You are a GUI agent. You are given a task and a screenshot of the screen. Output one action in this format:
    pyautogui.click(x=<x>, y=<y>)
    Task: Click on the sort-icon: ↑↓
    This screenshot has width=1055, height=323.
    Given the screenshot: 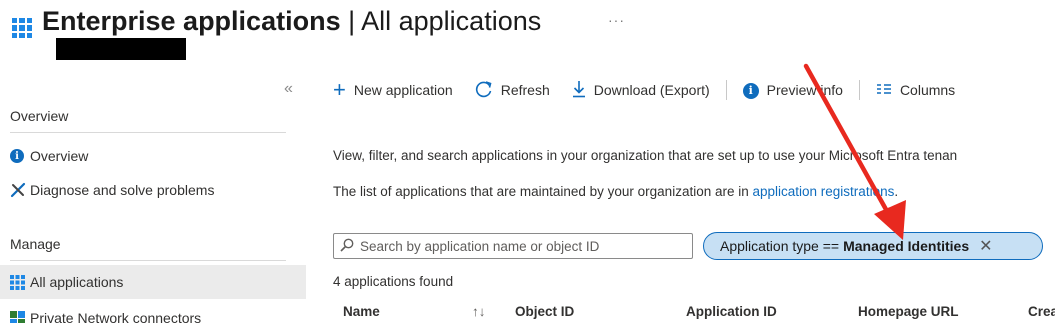 What is the action you would take?
    pyautogui.click(x=479, y=311)
    